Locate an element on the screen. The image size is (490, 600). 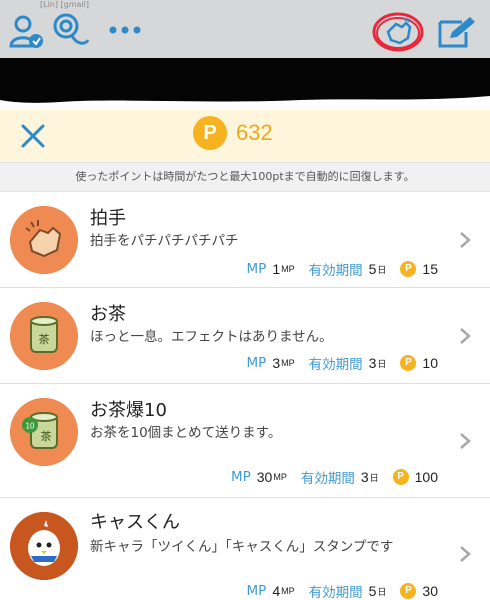
mp-value: 1 is located at coordinates (276, 269).